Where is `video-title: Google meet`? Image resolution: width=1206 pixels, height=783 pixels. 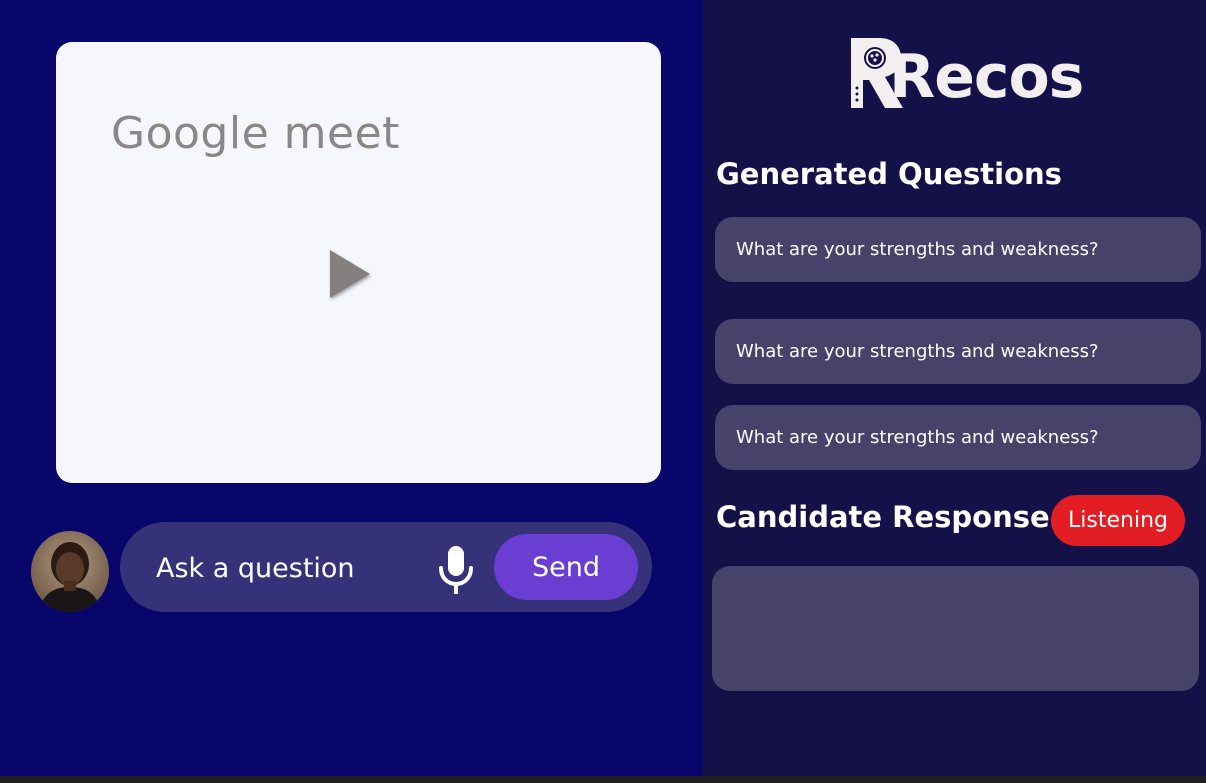 video-title: Google meet is located at coordinates (255, 133).